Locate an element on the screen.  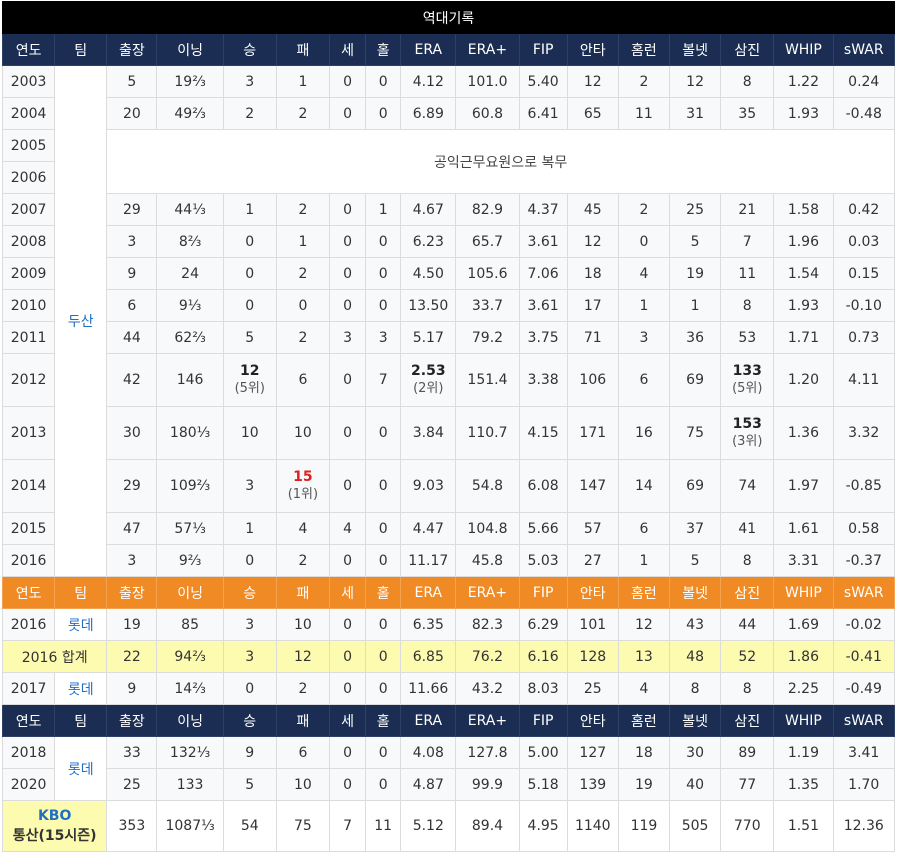
military-service-note: 공익근무요원으로 복무 is located at coordinates (500, 161).